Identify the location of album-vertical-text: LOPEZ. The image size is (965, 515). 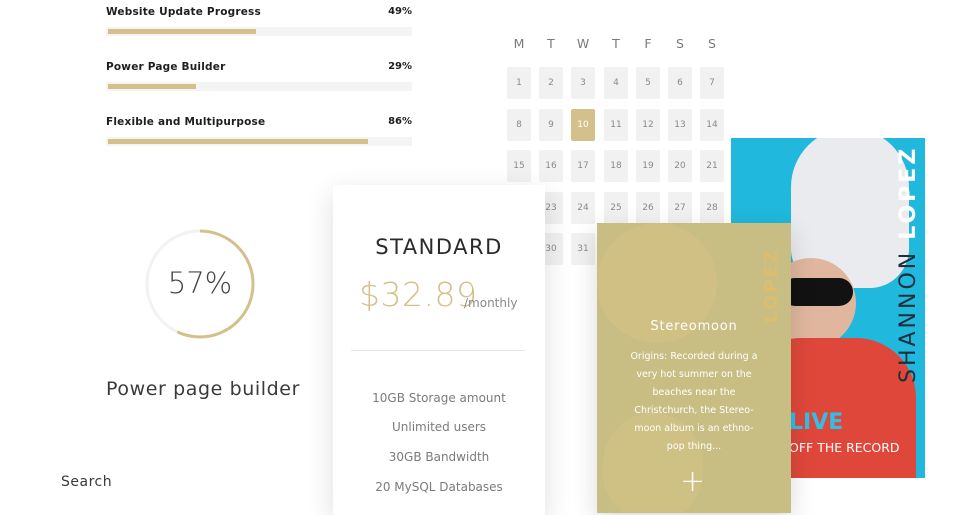
(771, 285).